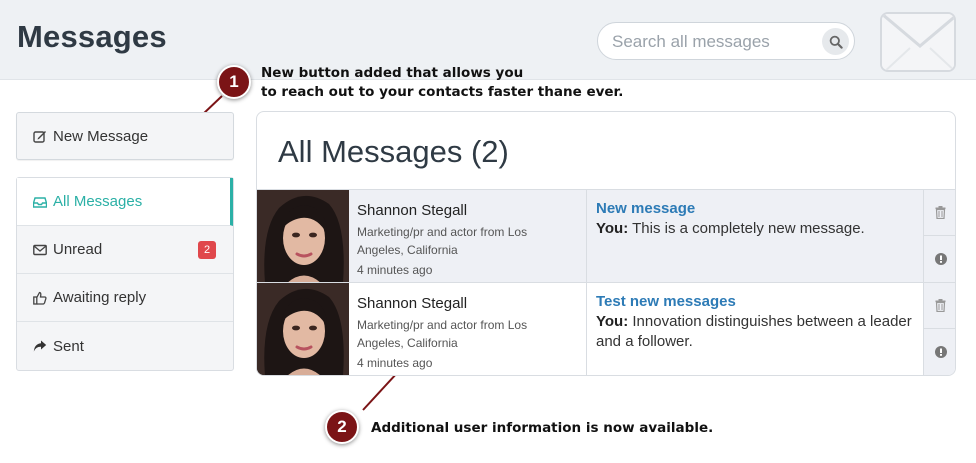 The image size is (976, 463). I want to click on thumbs-up-icon, so click(40, 298).